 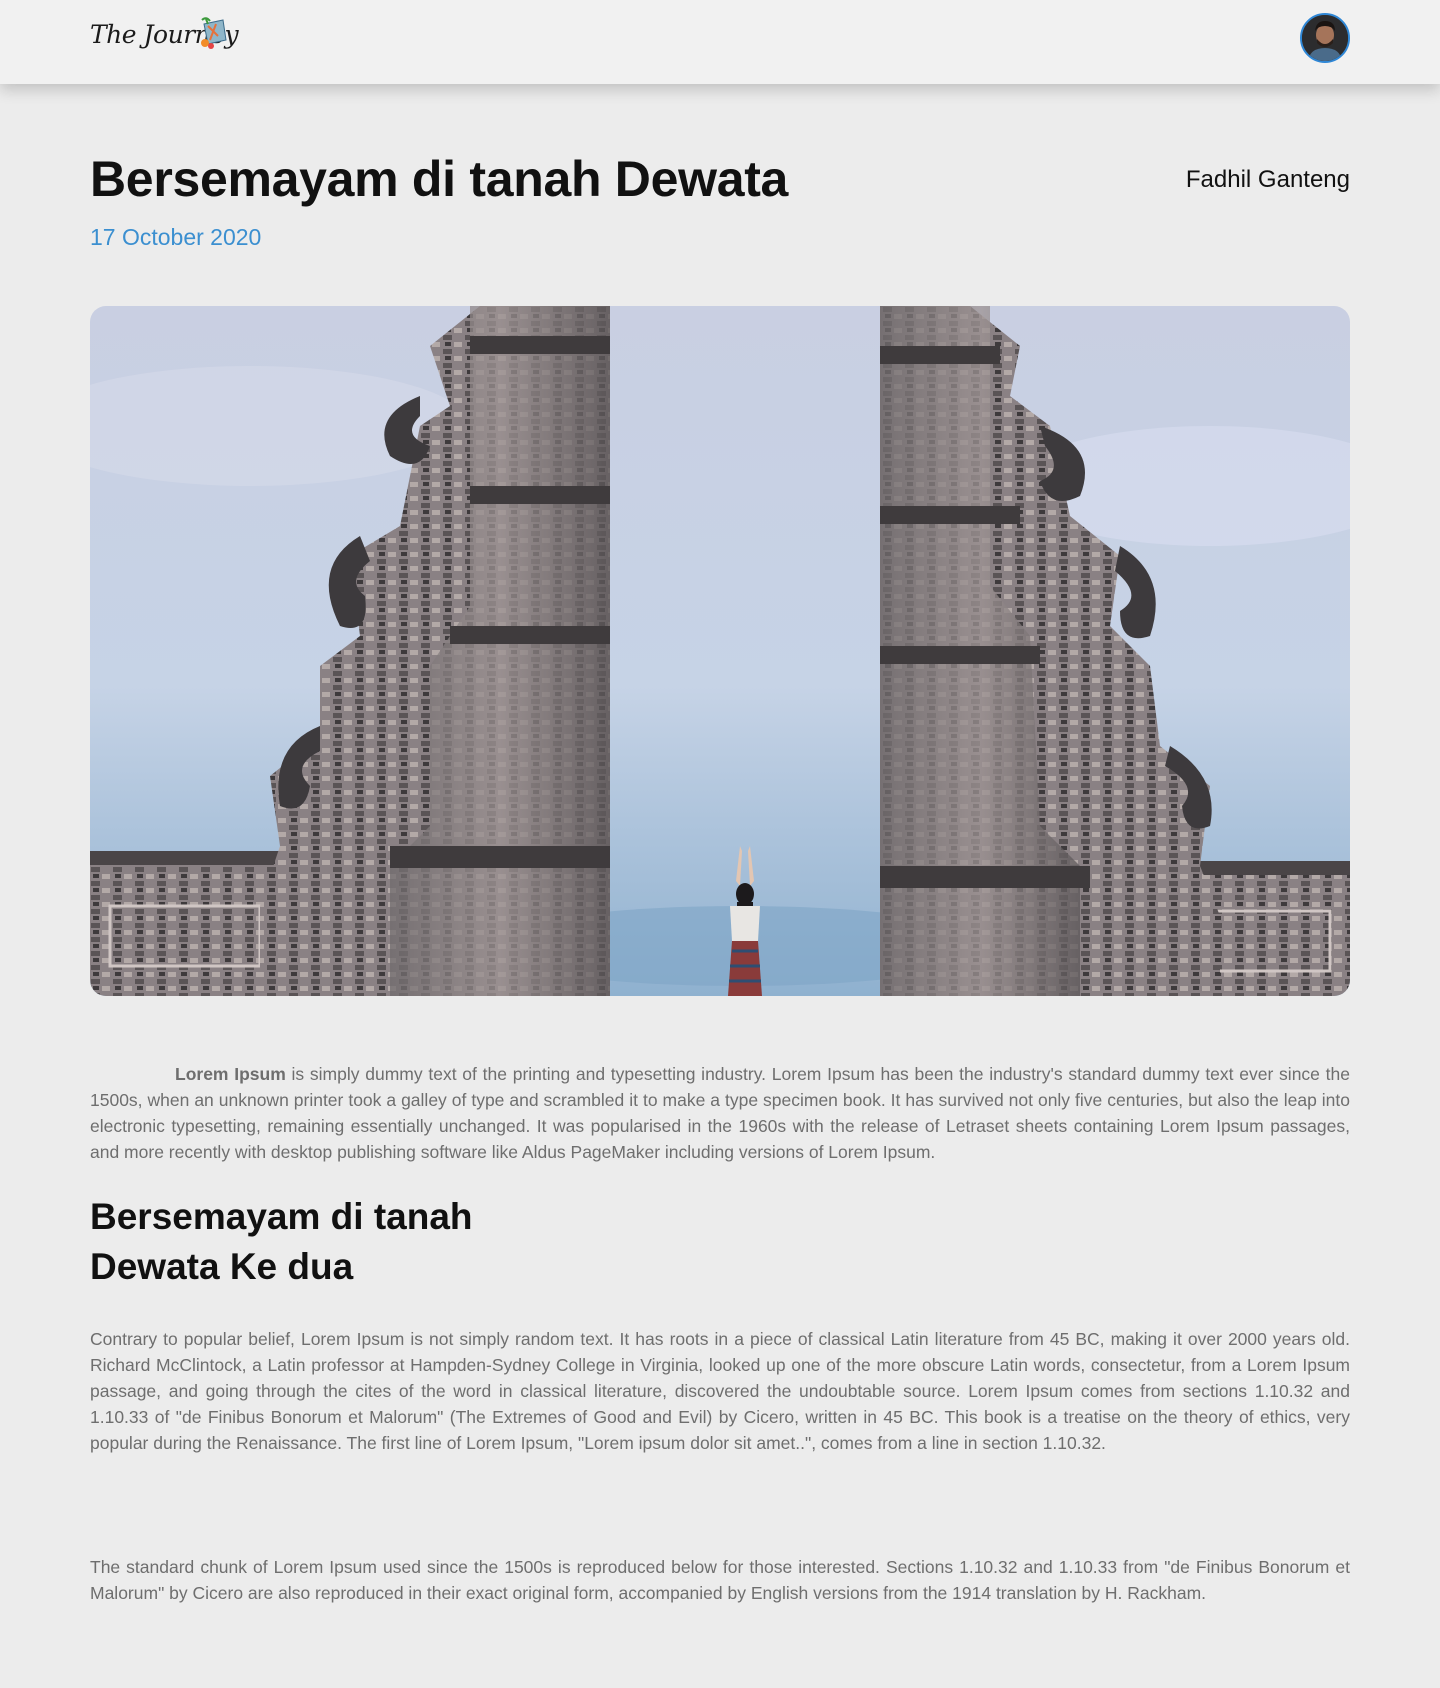 I want to click on map-icon, so click(x=214, y=33).